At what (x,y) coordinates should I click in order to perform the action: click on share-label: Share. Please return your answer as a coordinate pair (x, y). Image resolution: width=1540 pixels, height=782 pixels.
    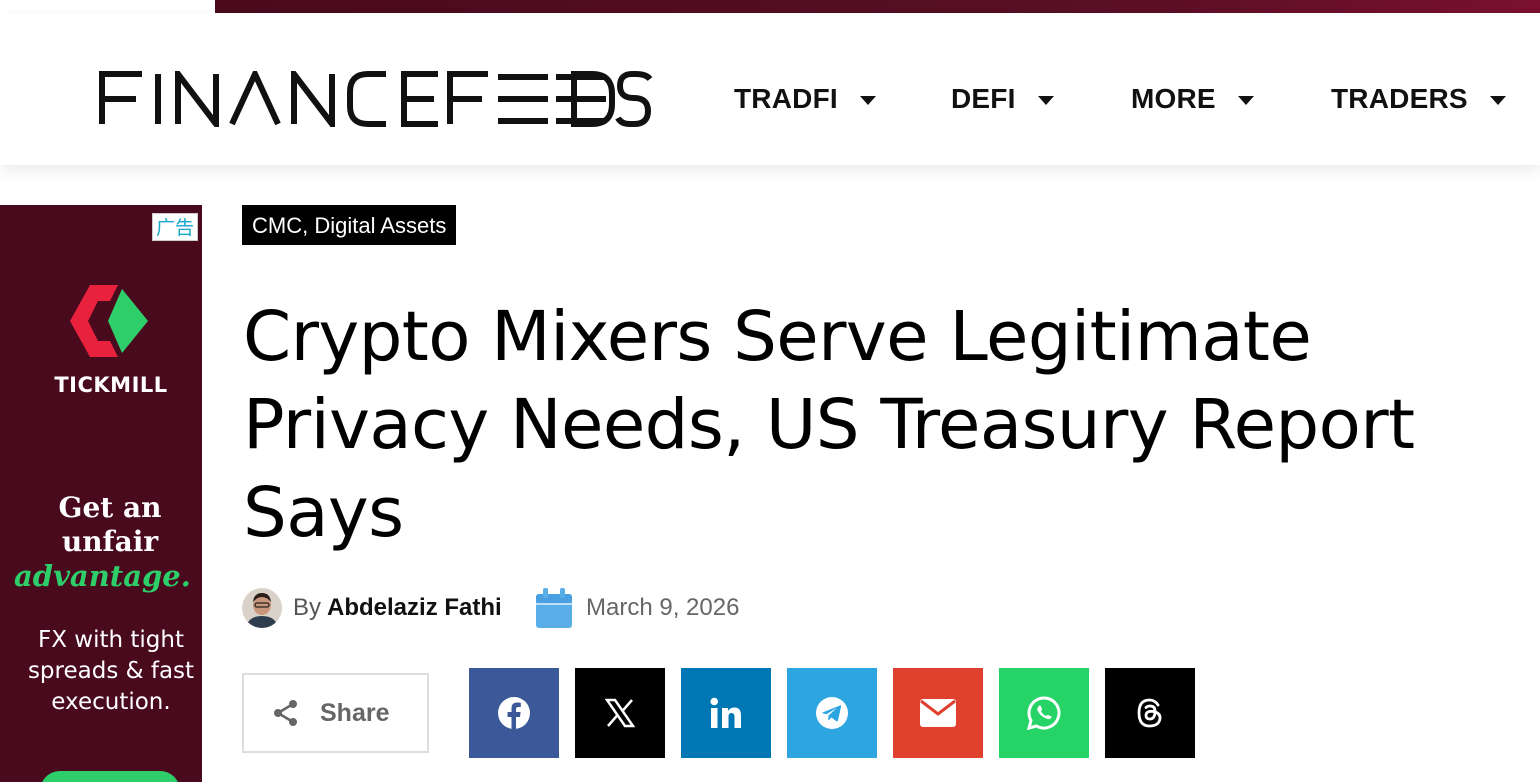
    Looking at the image, I should click on (355, 712).